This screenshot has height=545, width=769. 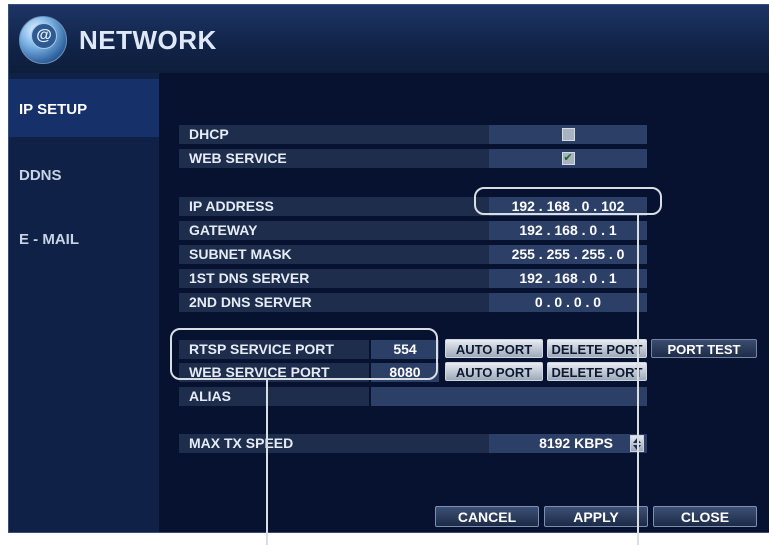 What do you see at coordinates (334, 254) in the screenshot?
I see `subnet-mask-label: SUBNET MASK` at bounding box center [334, 254].